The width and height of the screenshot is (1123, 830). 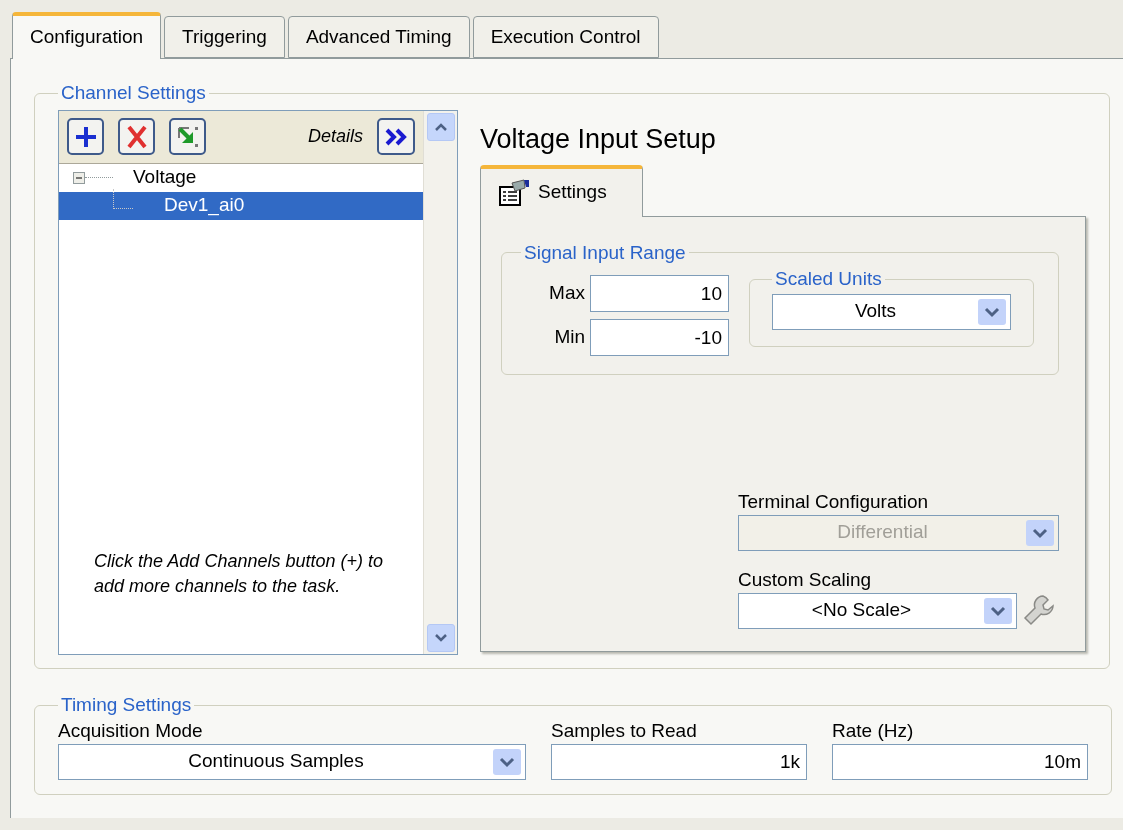 I want to click on collapse-icon, so click(x=79, y=177).